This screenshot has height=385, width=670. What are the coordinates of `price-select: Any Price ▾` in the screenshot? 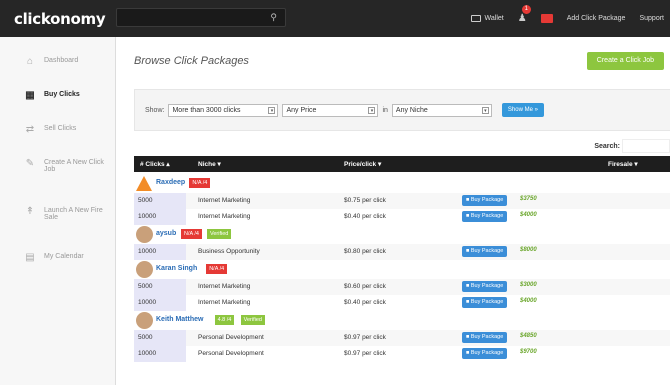 It's located at (330, 110).